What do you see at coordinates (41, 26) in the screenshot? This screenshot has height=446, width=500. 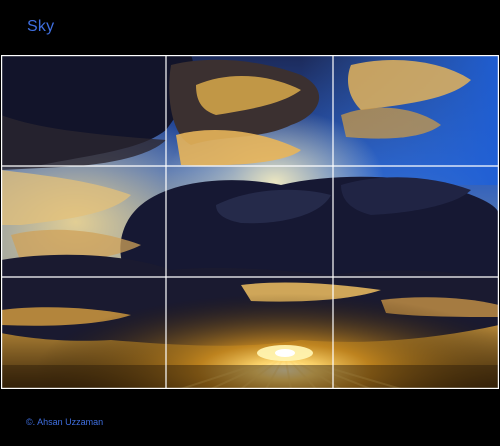 I see `page-title: Sky` at bounding box center [41, 26].